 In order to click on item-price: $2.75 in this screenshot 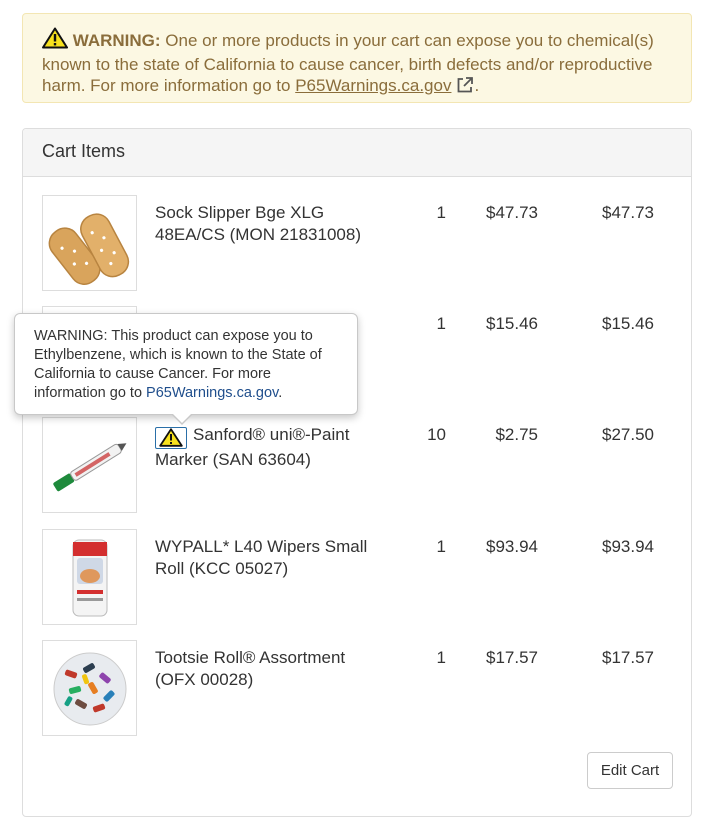, I will do `click(516, 434)`.